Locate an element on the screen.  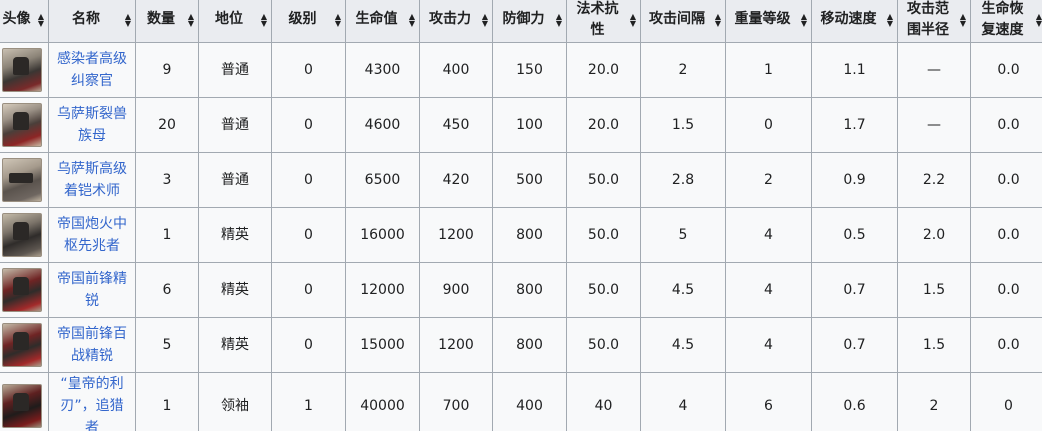
column-header-count: 数量 ▲ ▼ is located at coordinates (167, 21).